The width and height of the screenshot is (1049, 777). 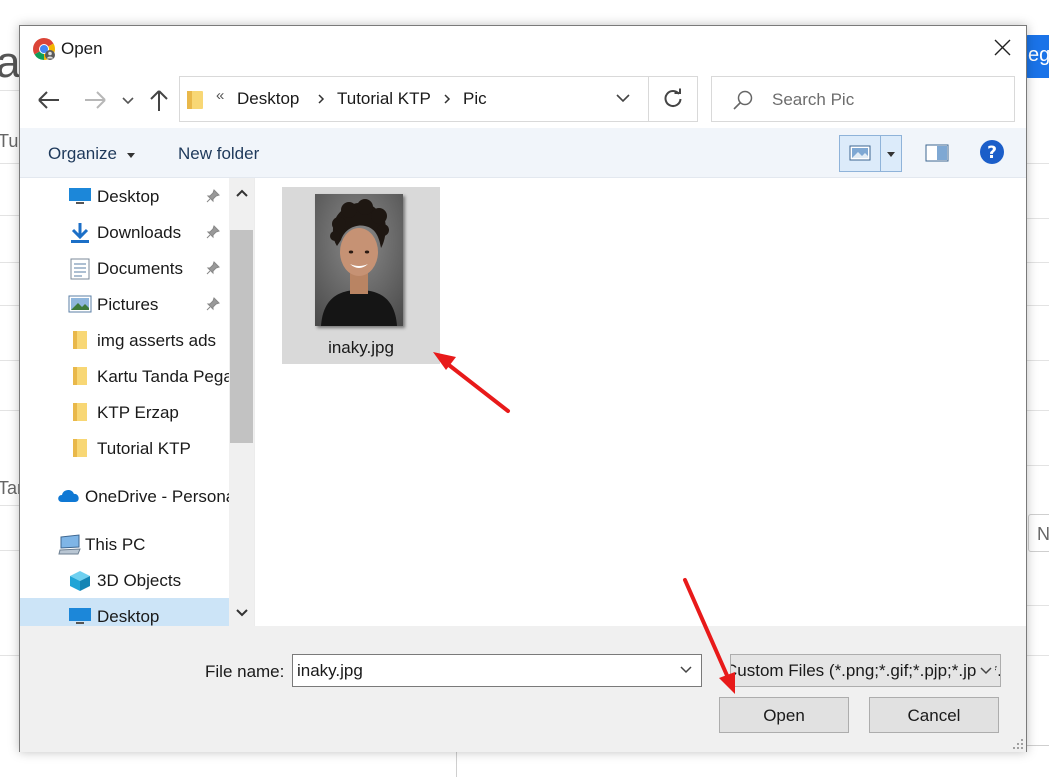 I want to click on forward-arrow-icon, so click(x=95, y=100).